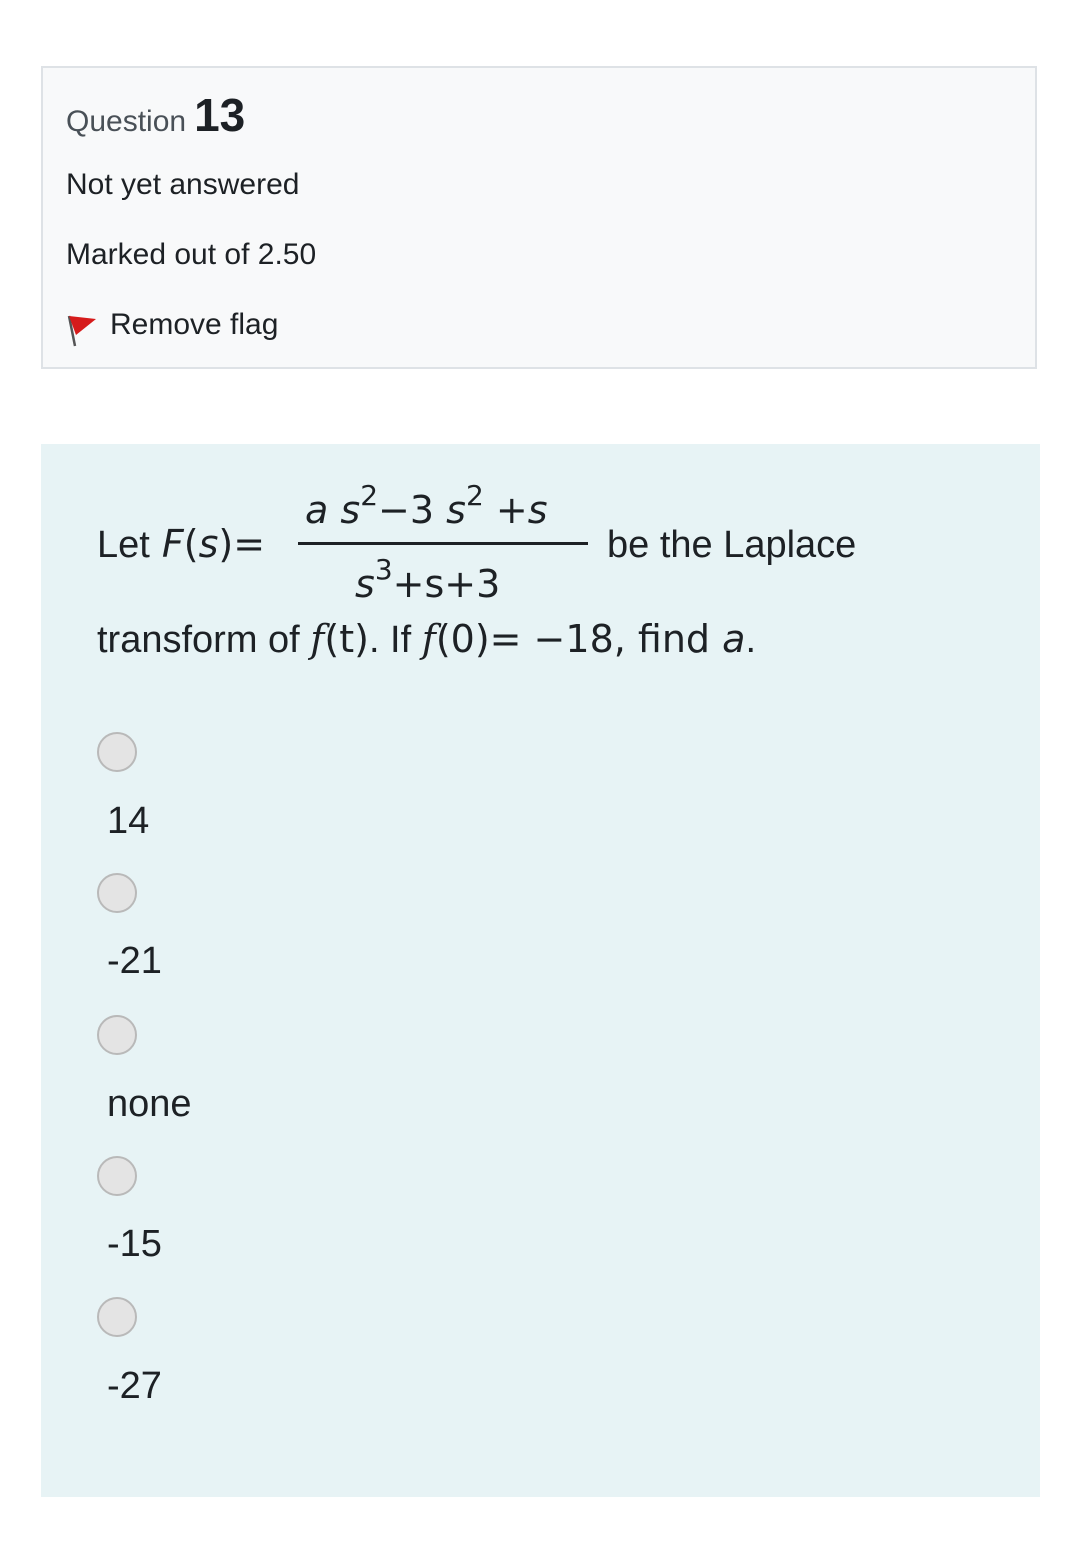 This screenshot has width=1080, height=1557. I want to click on option-label-5: -27, so click(134, 1386).